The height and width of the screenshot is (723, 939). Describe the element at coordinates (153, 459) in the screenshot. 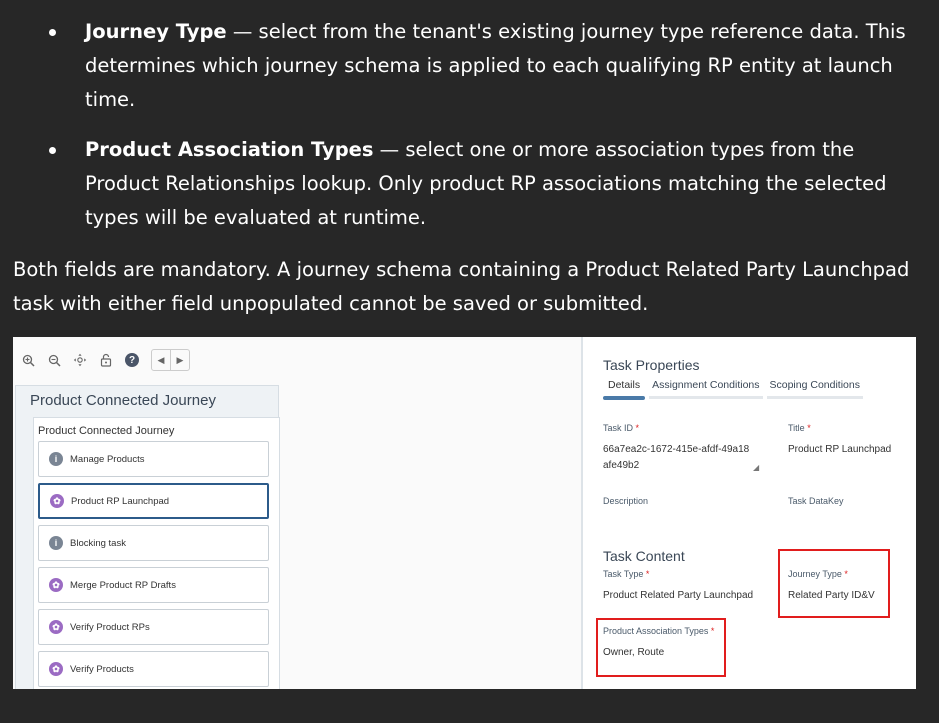

I see `task-manage-products: i Manage Products` at that location.